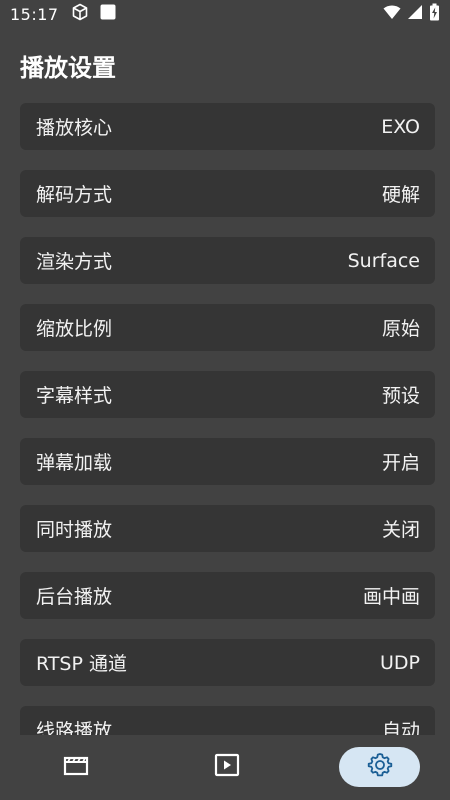  What do you see at coordinates (74, 128) in the screenshot?
I see `setting-label: 播放核心` at bounding box center [74, 128].